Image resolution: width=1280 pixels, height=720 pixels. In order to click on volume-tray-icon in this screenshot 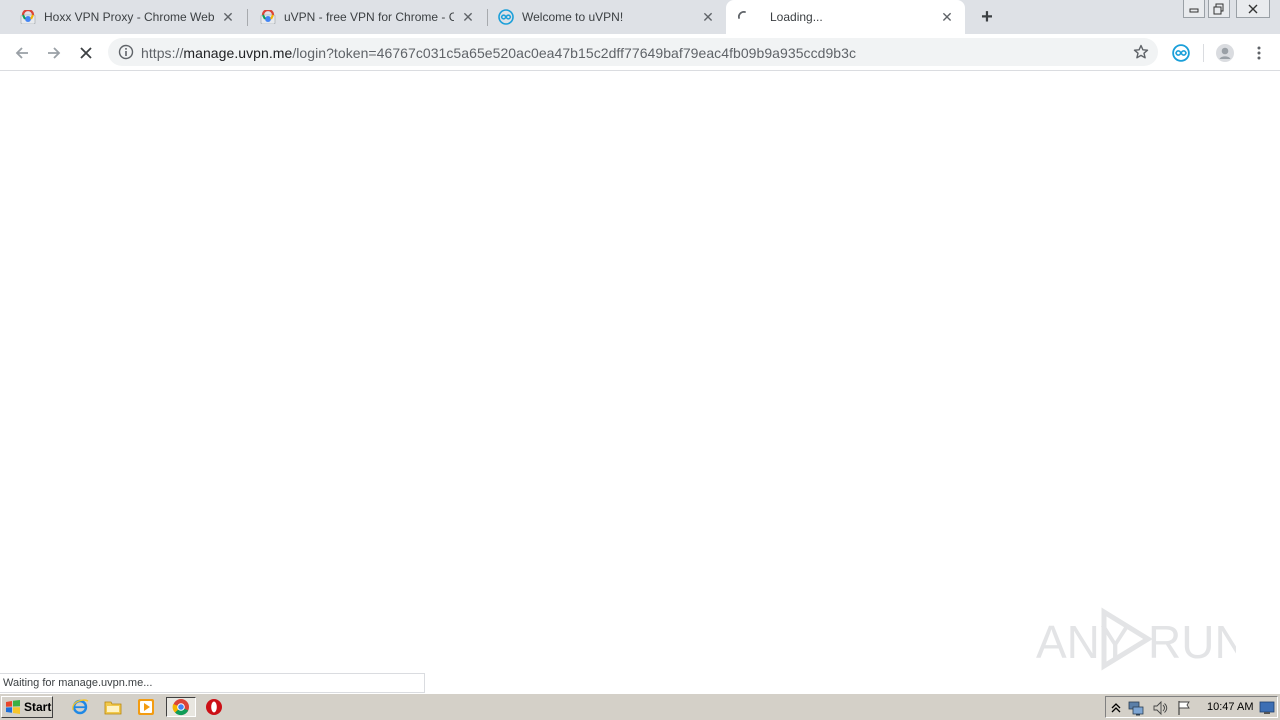, I will do `click(1160, 708)`.